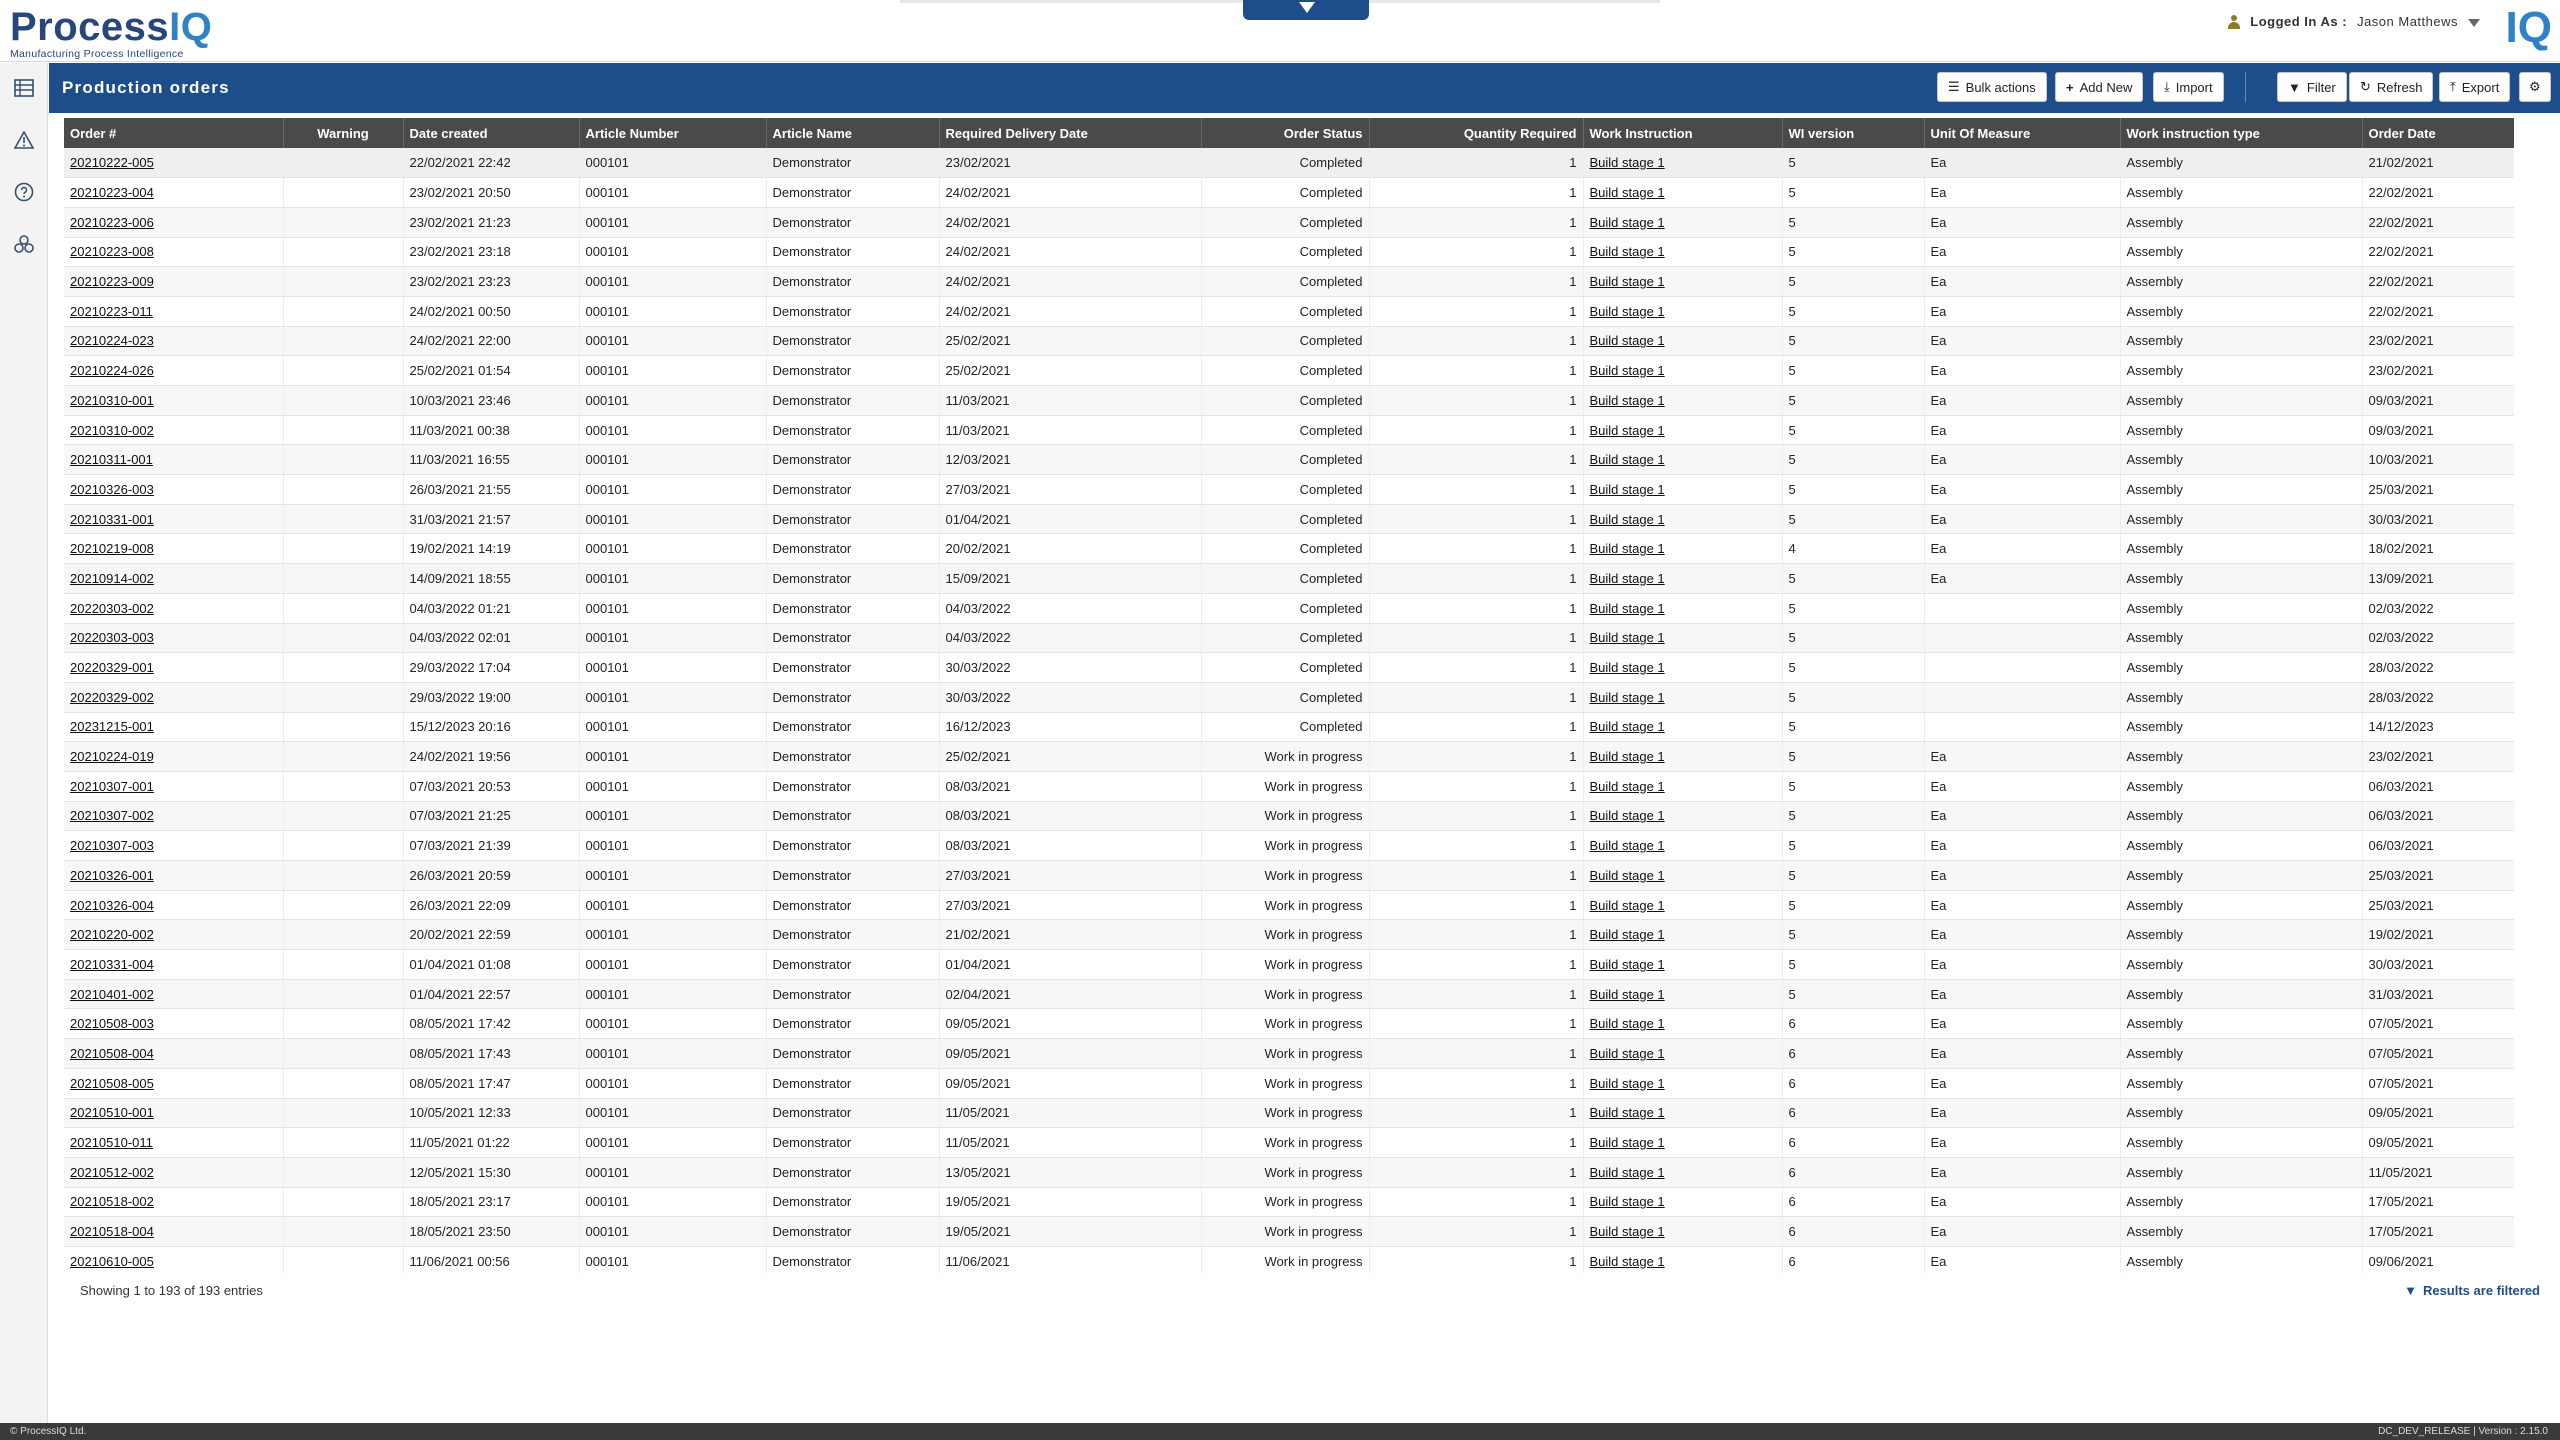 The image size is (2560, 1440). I want to click on col-work-instruction-type: Work instruction type, so click(2241, 133).